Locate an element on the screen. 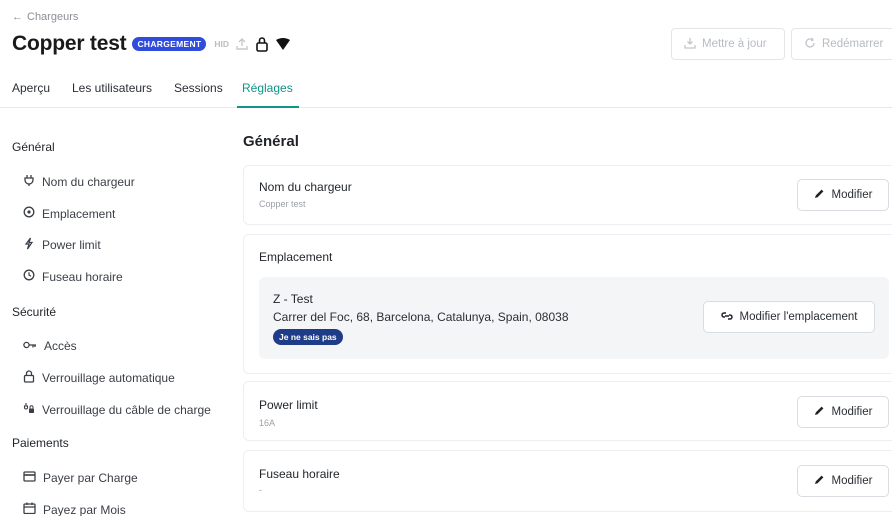  title-row: Copper test CHARGEMENT HID is located at coordinates (151, 44).